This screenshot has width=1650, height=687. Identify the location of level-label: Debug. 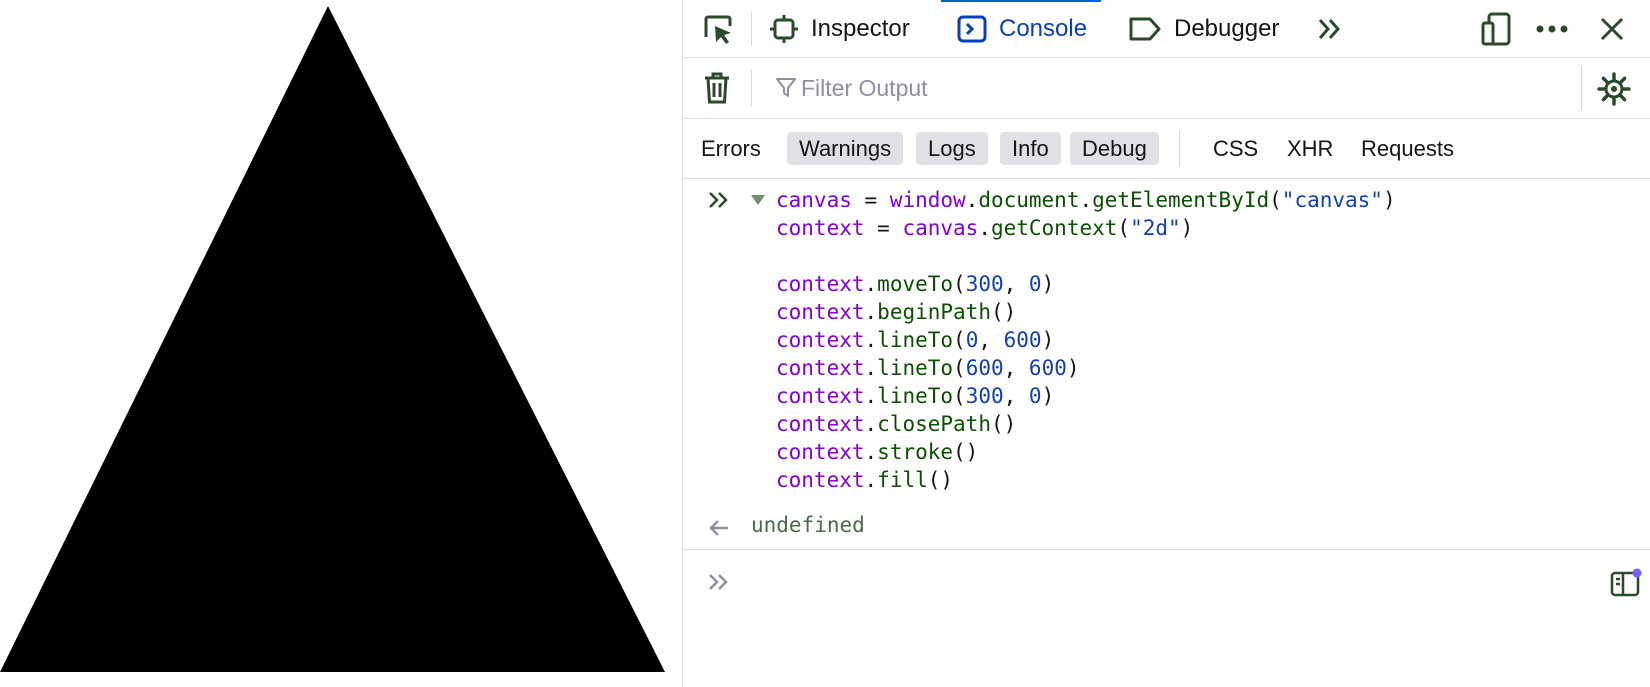
(1114, 148).